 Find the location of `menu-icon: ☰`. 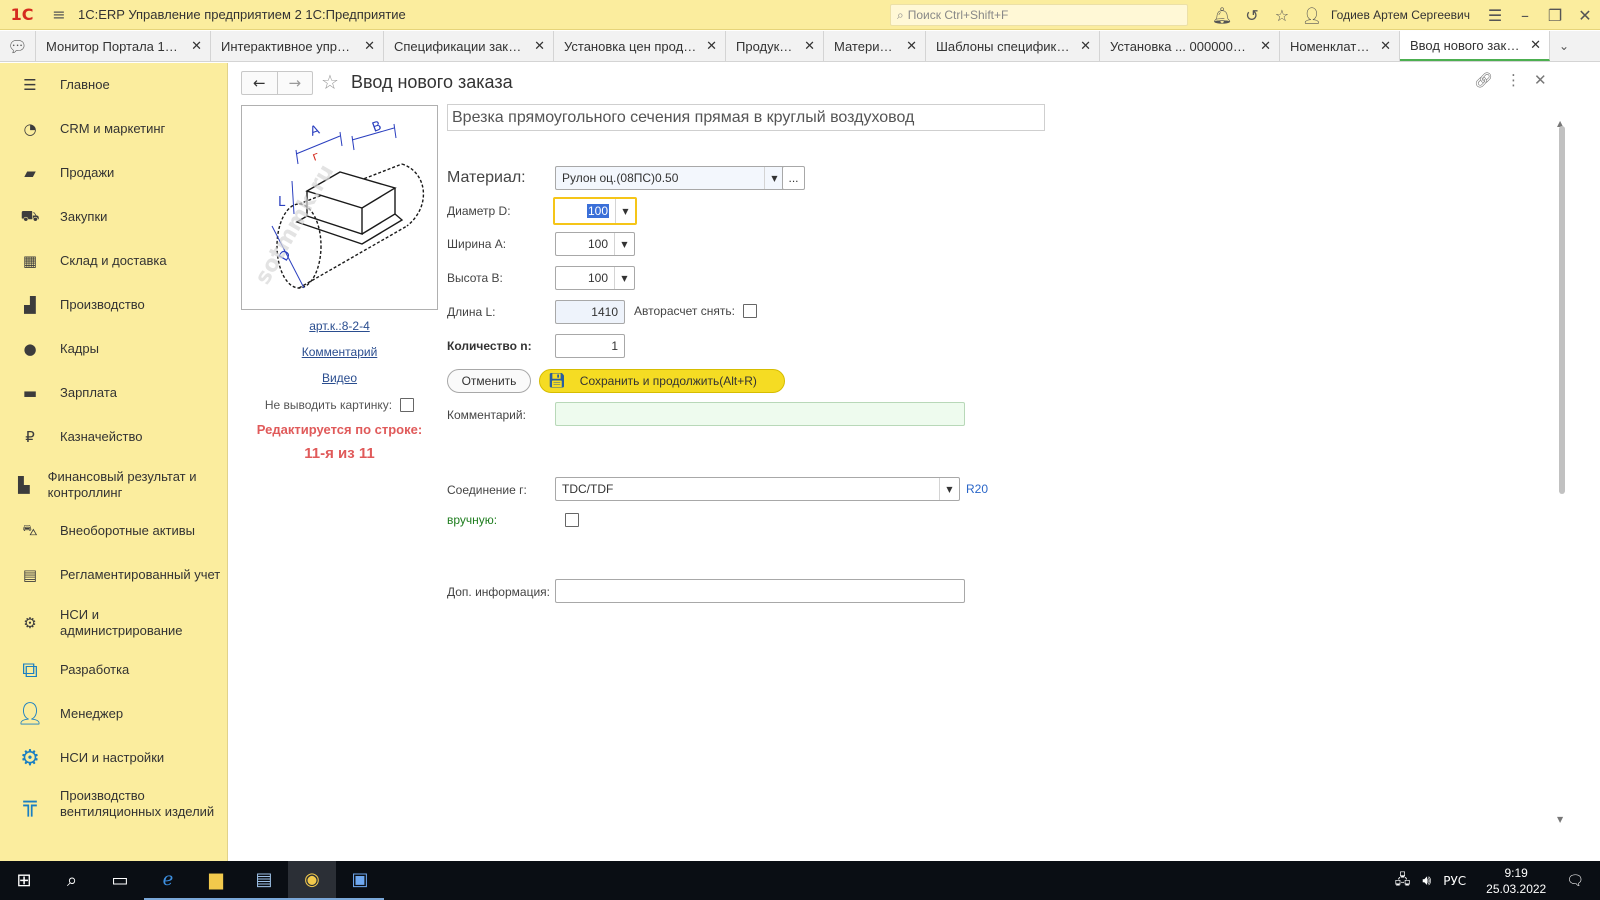

menu-icon: ☰ is located at coordinates (30, 85).